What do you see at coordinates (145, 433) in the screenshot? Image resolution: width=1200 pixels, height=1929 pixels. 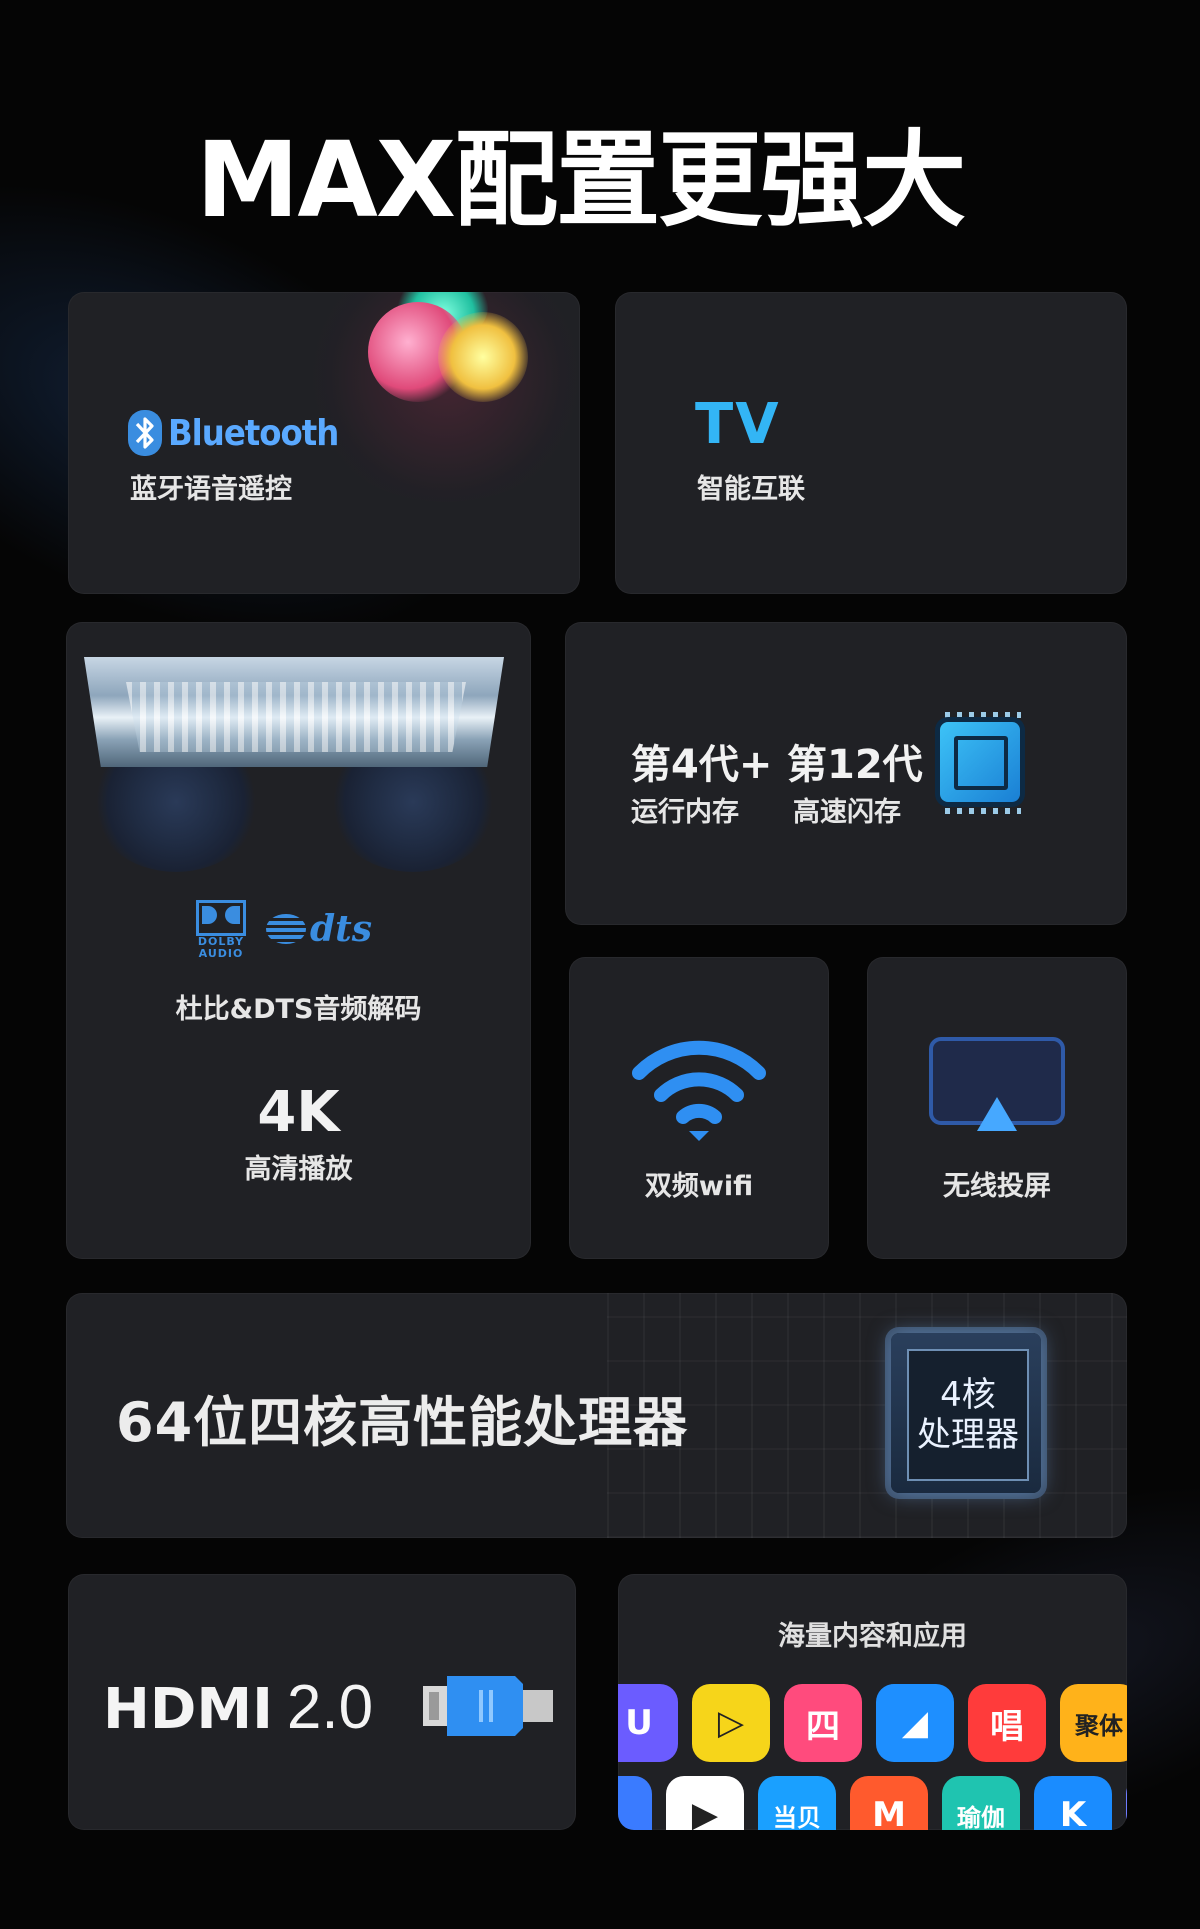 I see `bluetooth-icon` at bounding box center [145, 433].